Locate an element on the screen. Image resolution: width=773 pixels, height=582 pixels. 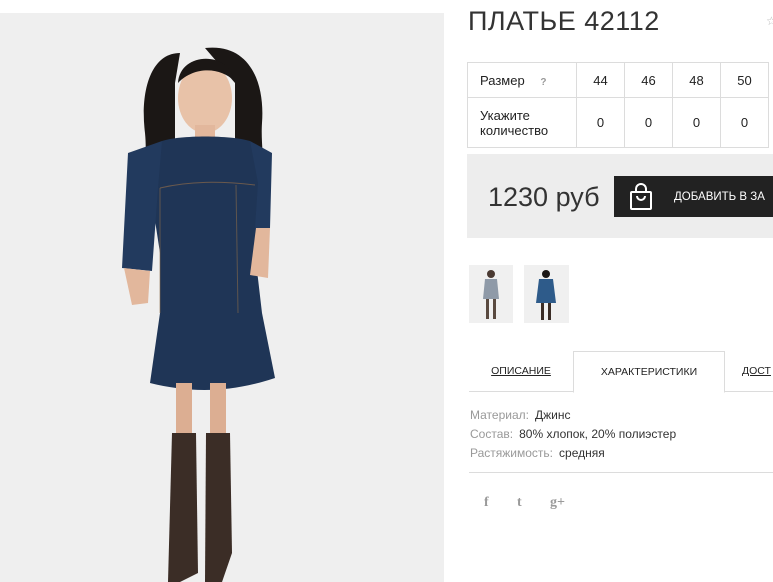
google-plus-icon: g+ is located at coordinates (566, 503).